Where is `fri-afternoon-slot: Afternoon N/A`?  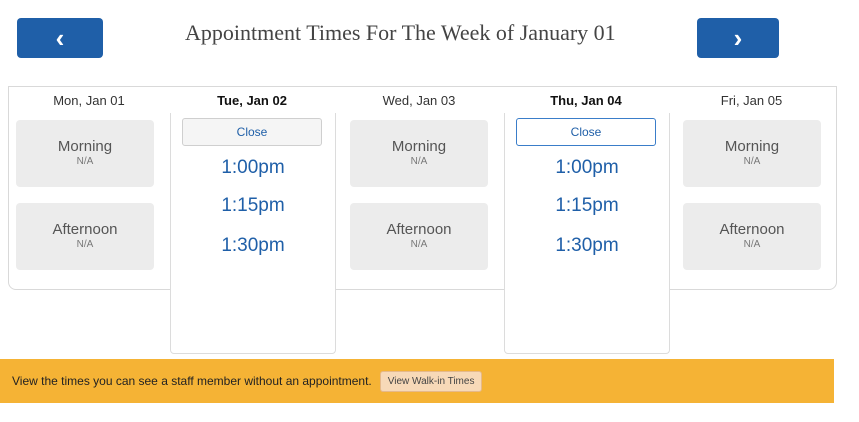 fri-afternoon-slot: Afternoon N/A is located at coordinates (752, 236).